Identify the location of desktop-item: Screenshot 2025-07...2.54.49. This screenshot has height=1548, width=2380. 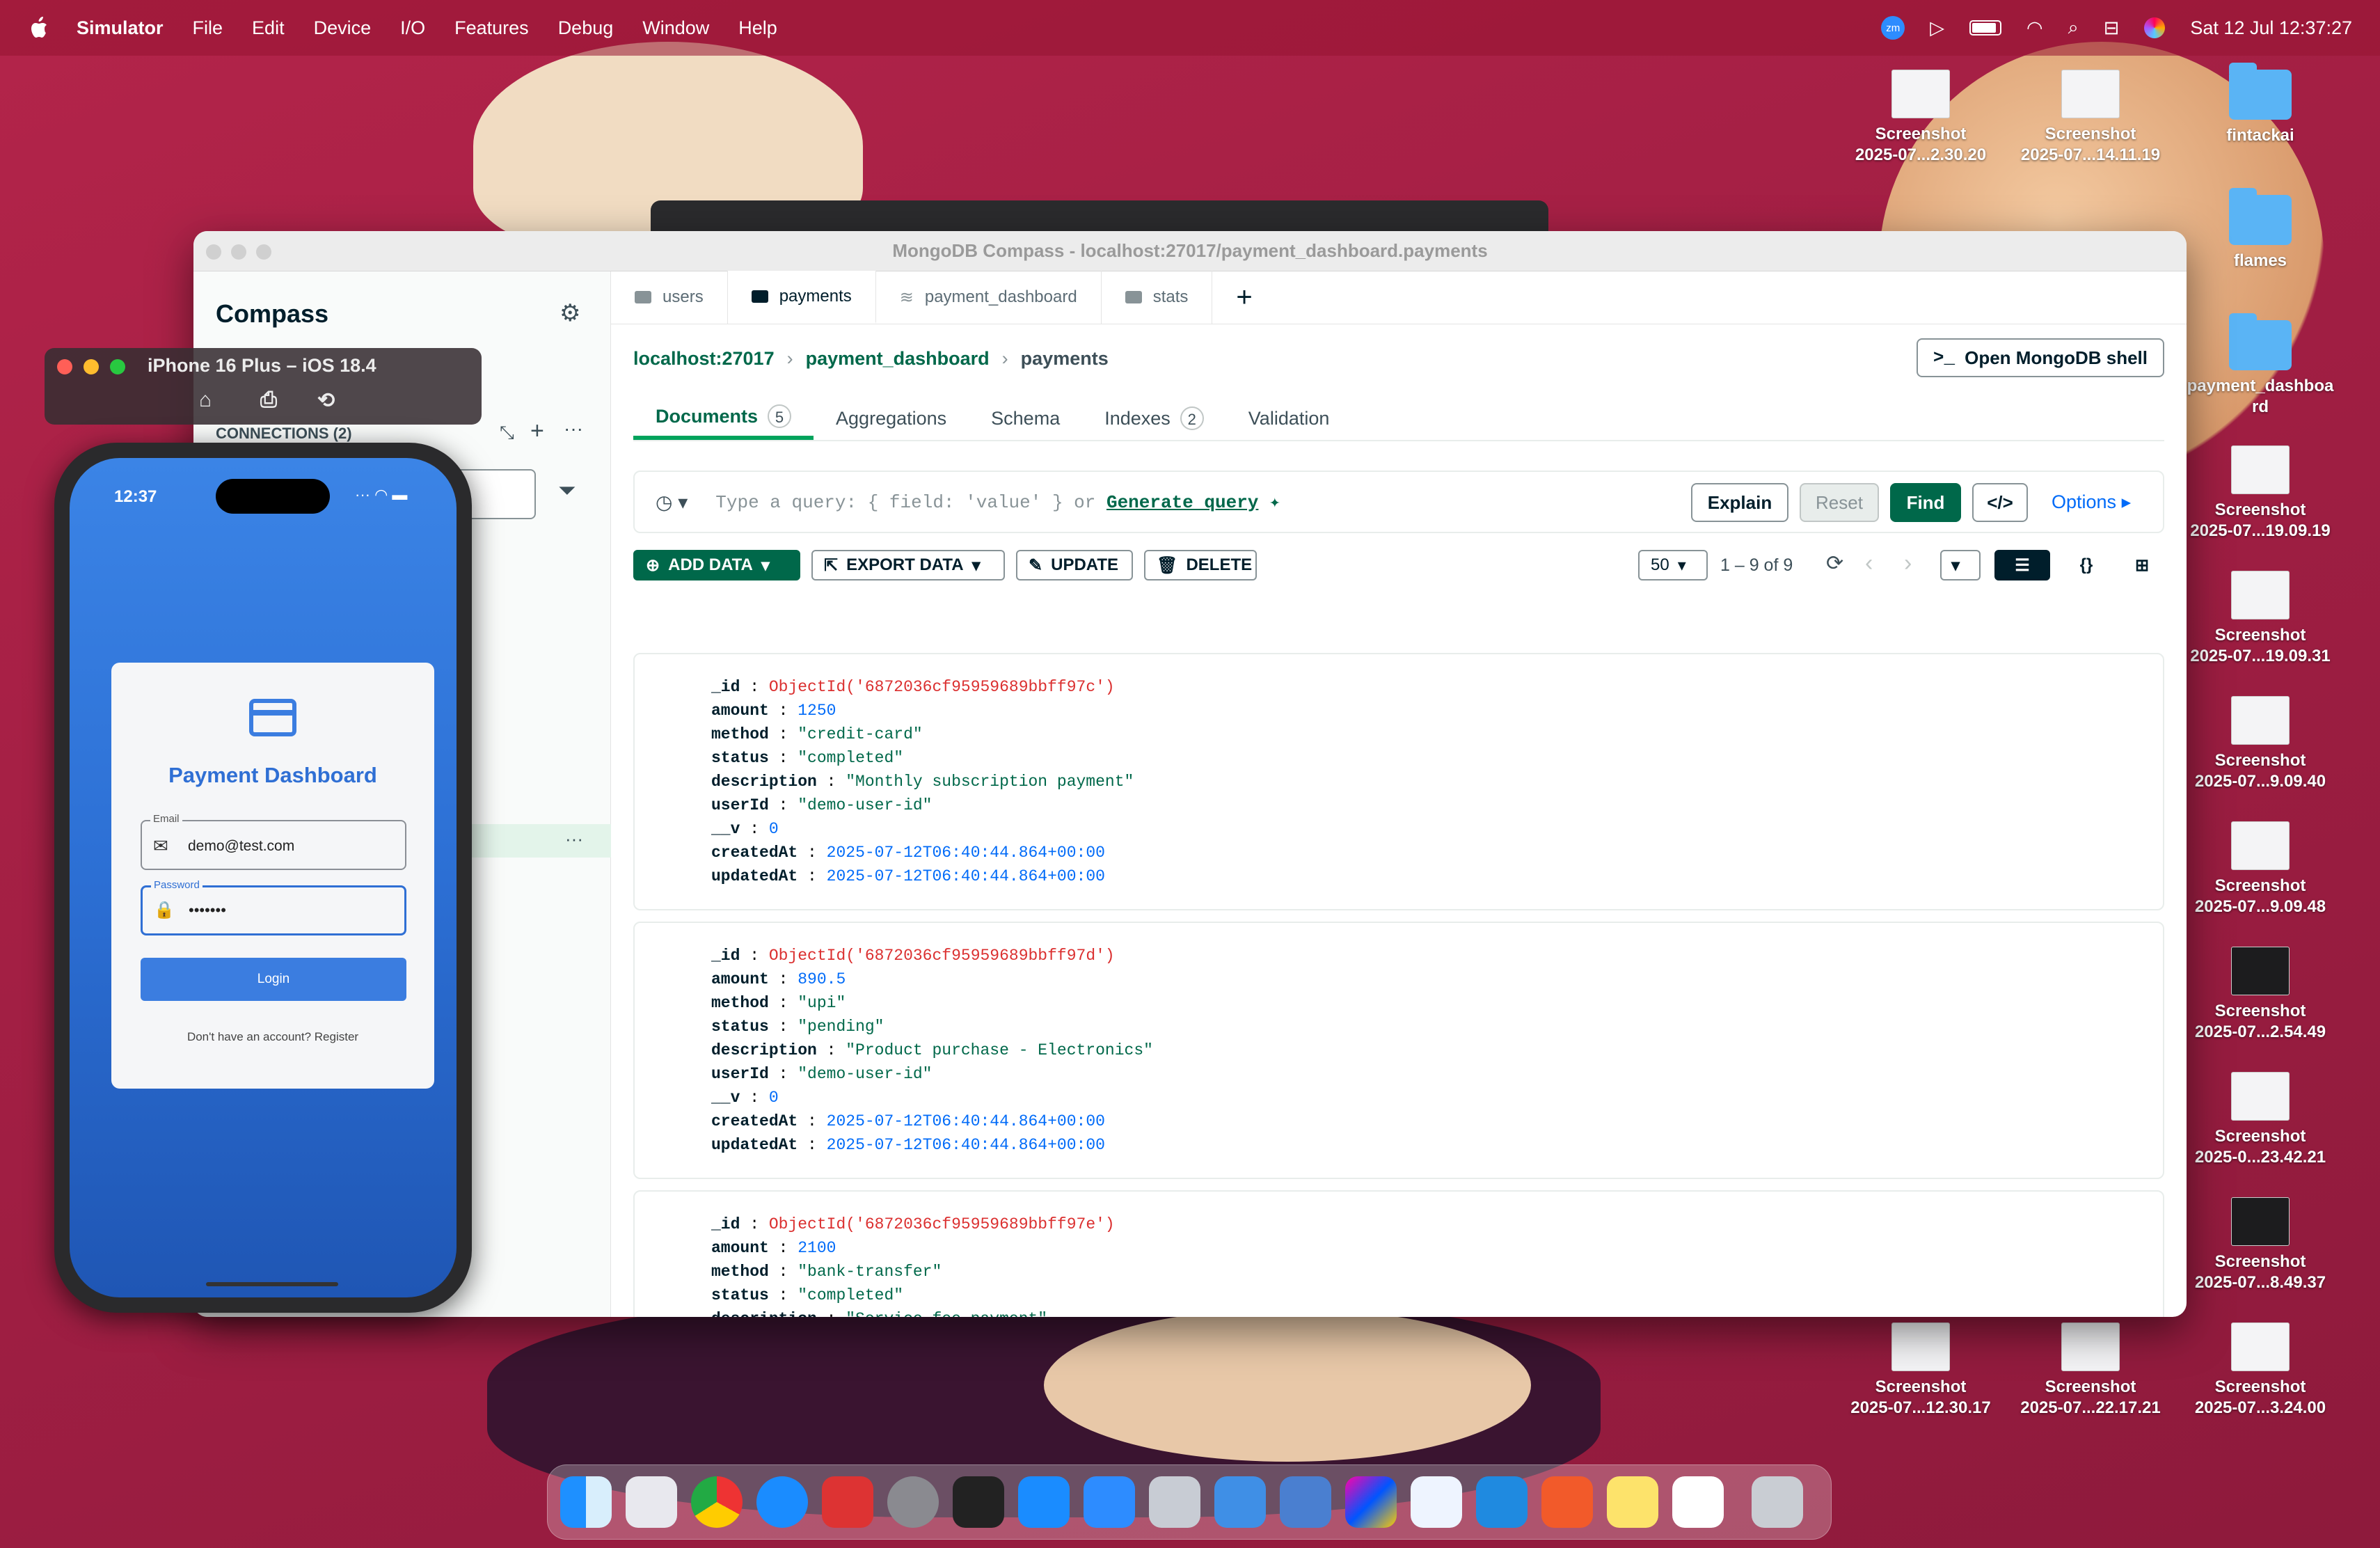
(2260, 995).